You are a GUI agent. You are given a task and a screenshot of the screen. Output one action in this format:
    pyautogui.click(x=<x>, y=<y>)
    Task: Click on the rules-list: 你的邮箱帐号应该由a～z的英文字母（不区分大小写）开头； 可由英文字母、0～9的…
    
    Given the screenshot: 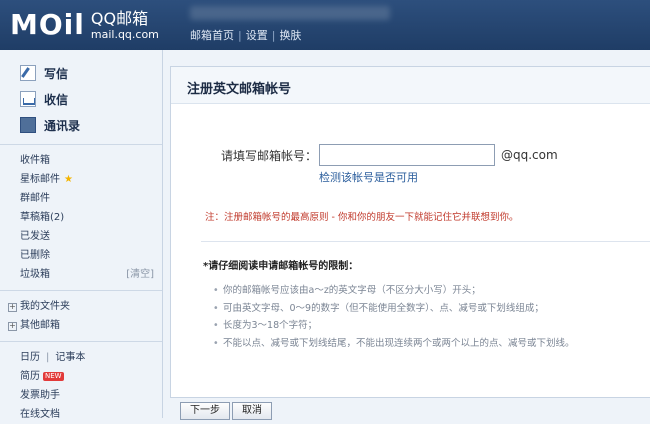 What is the action you would take?
    pyautogui.click(x=394, y=317)
    